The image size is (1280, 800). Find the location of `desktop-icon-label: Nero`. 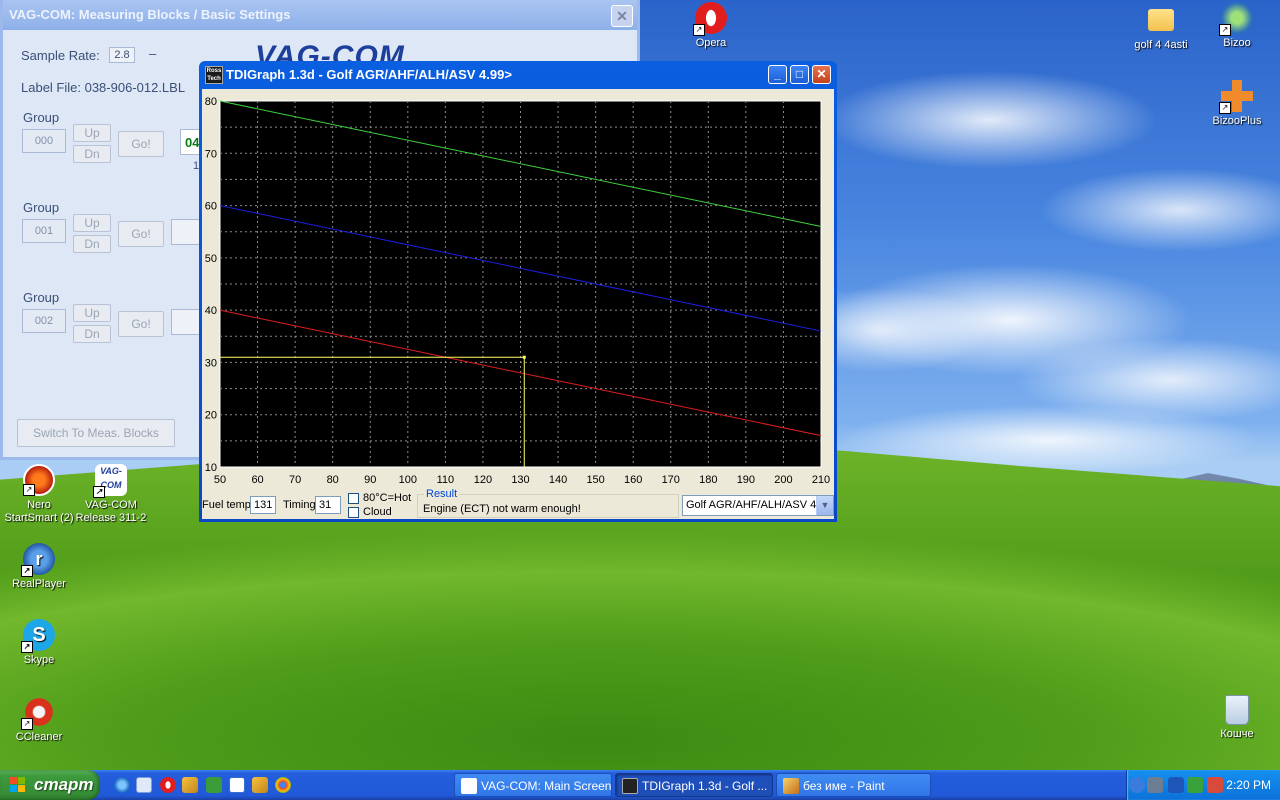

desktop-icon-label: Nero is located at coordinates (39, 505).